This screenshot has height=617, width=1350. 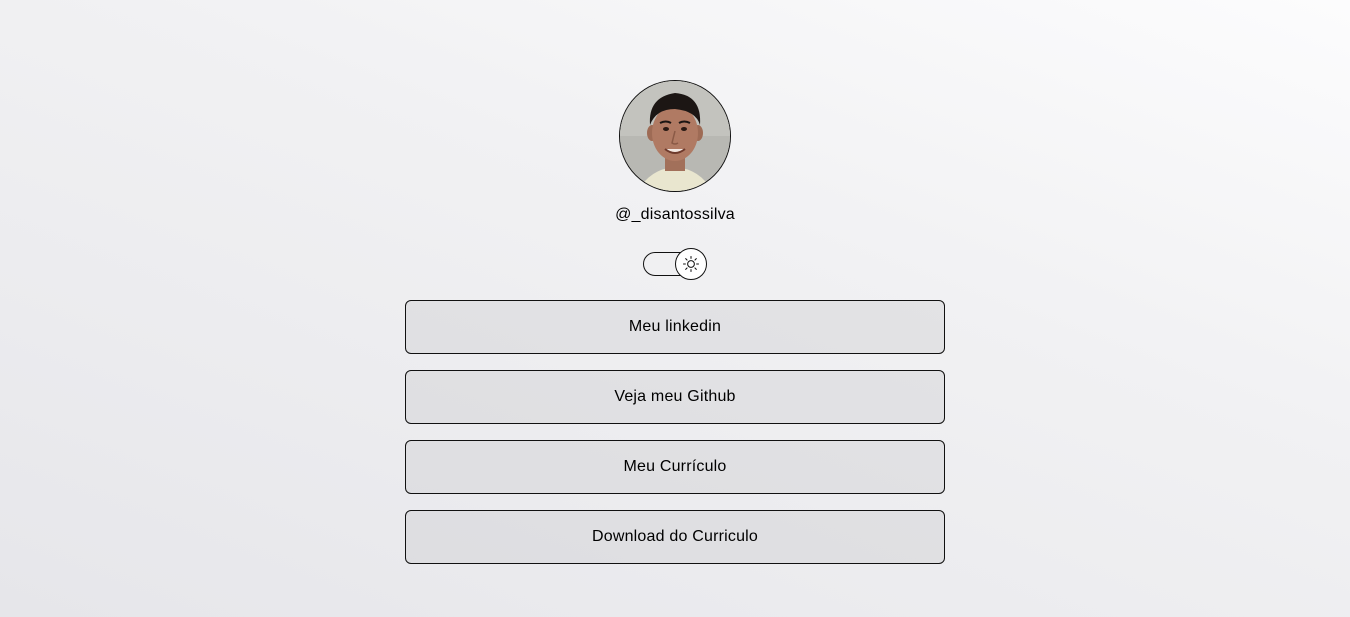 I want to click on github-button: Veja meu Github, so click(x=675, y=397).